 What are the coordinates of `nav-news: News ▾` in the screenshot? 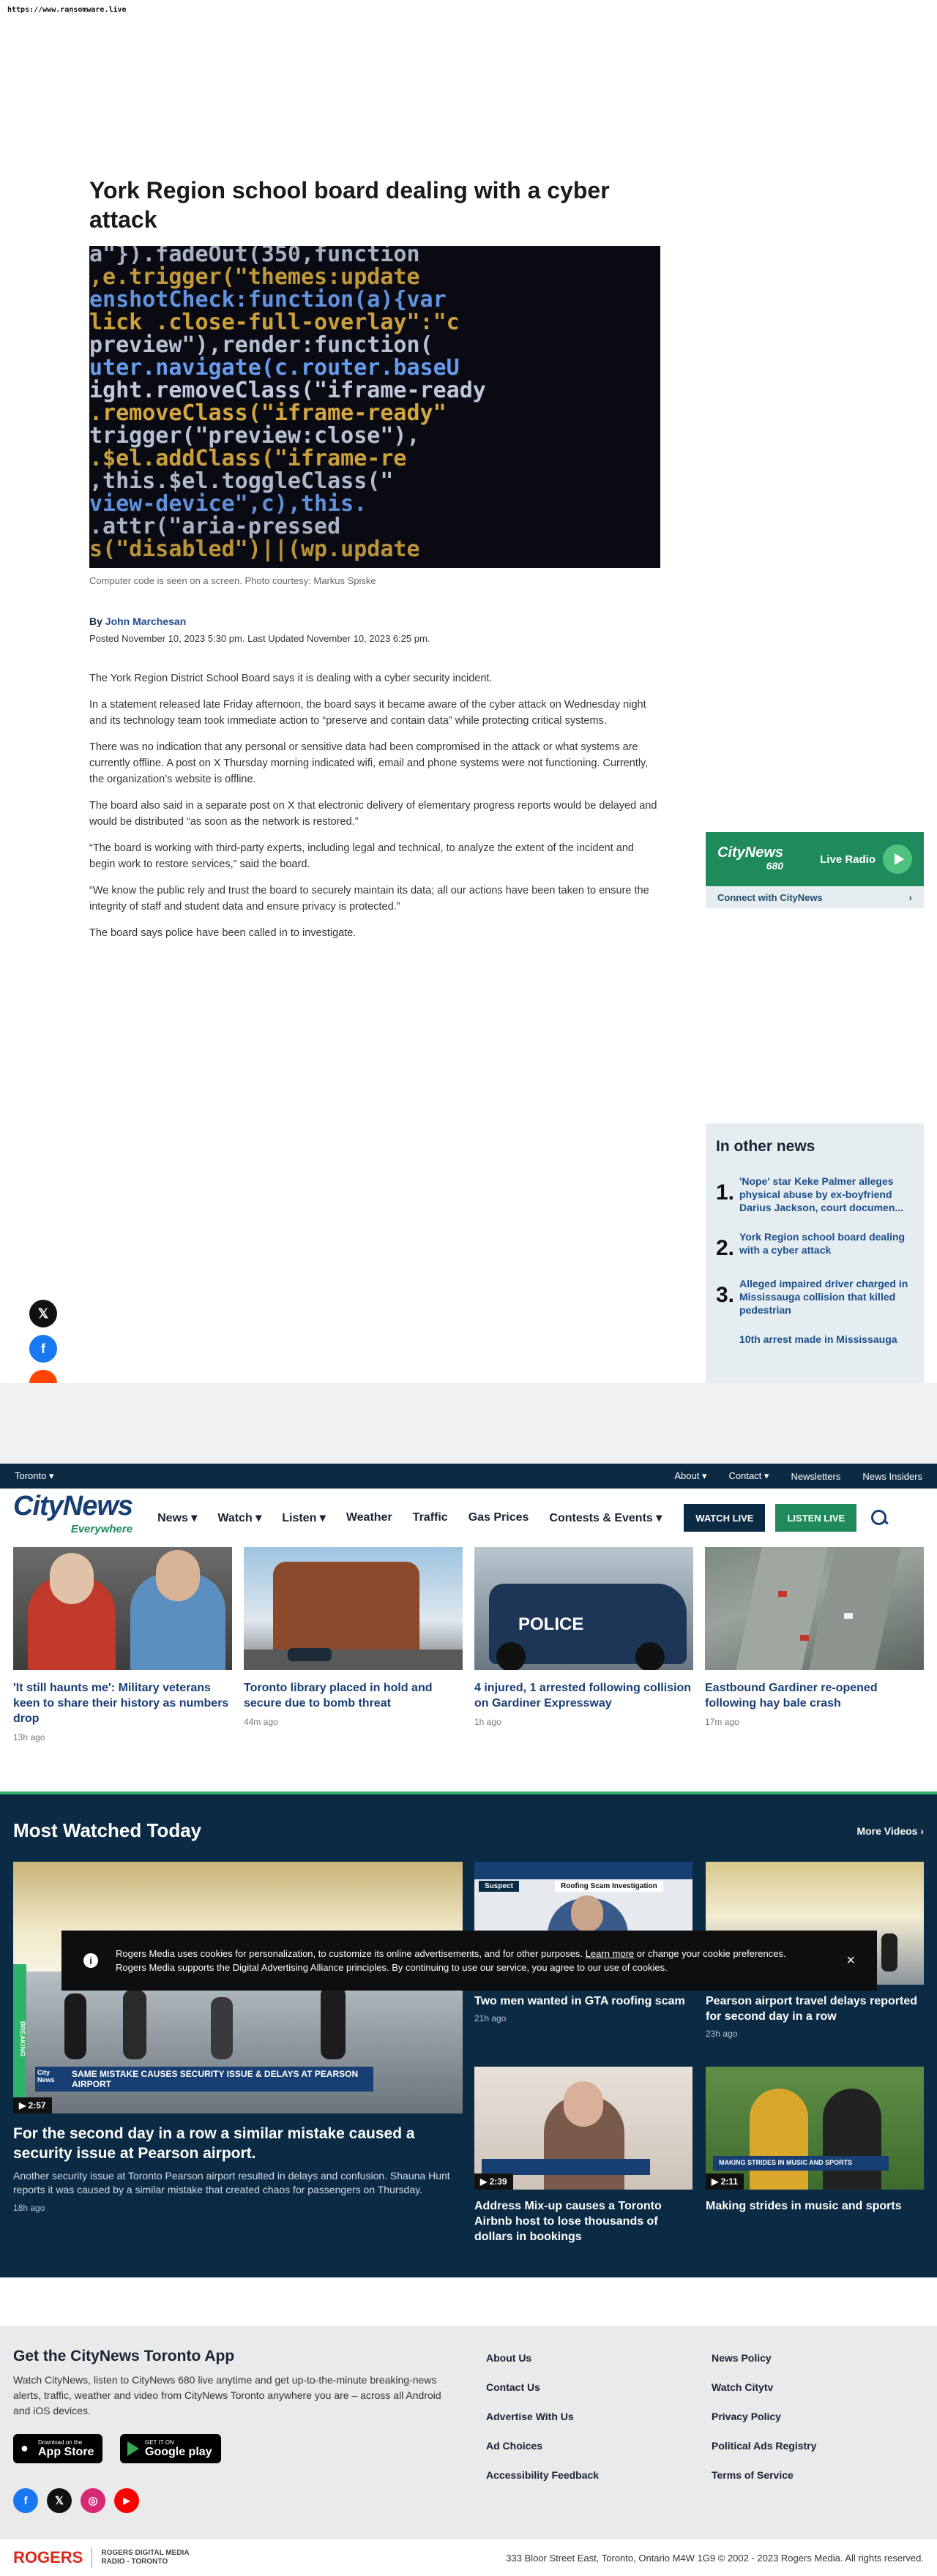 It's located at (177, 1517).